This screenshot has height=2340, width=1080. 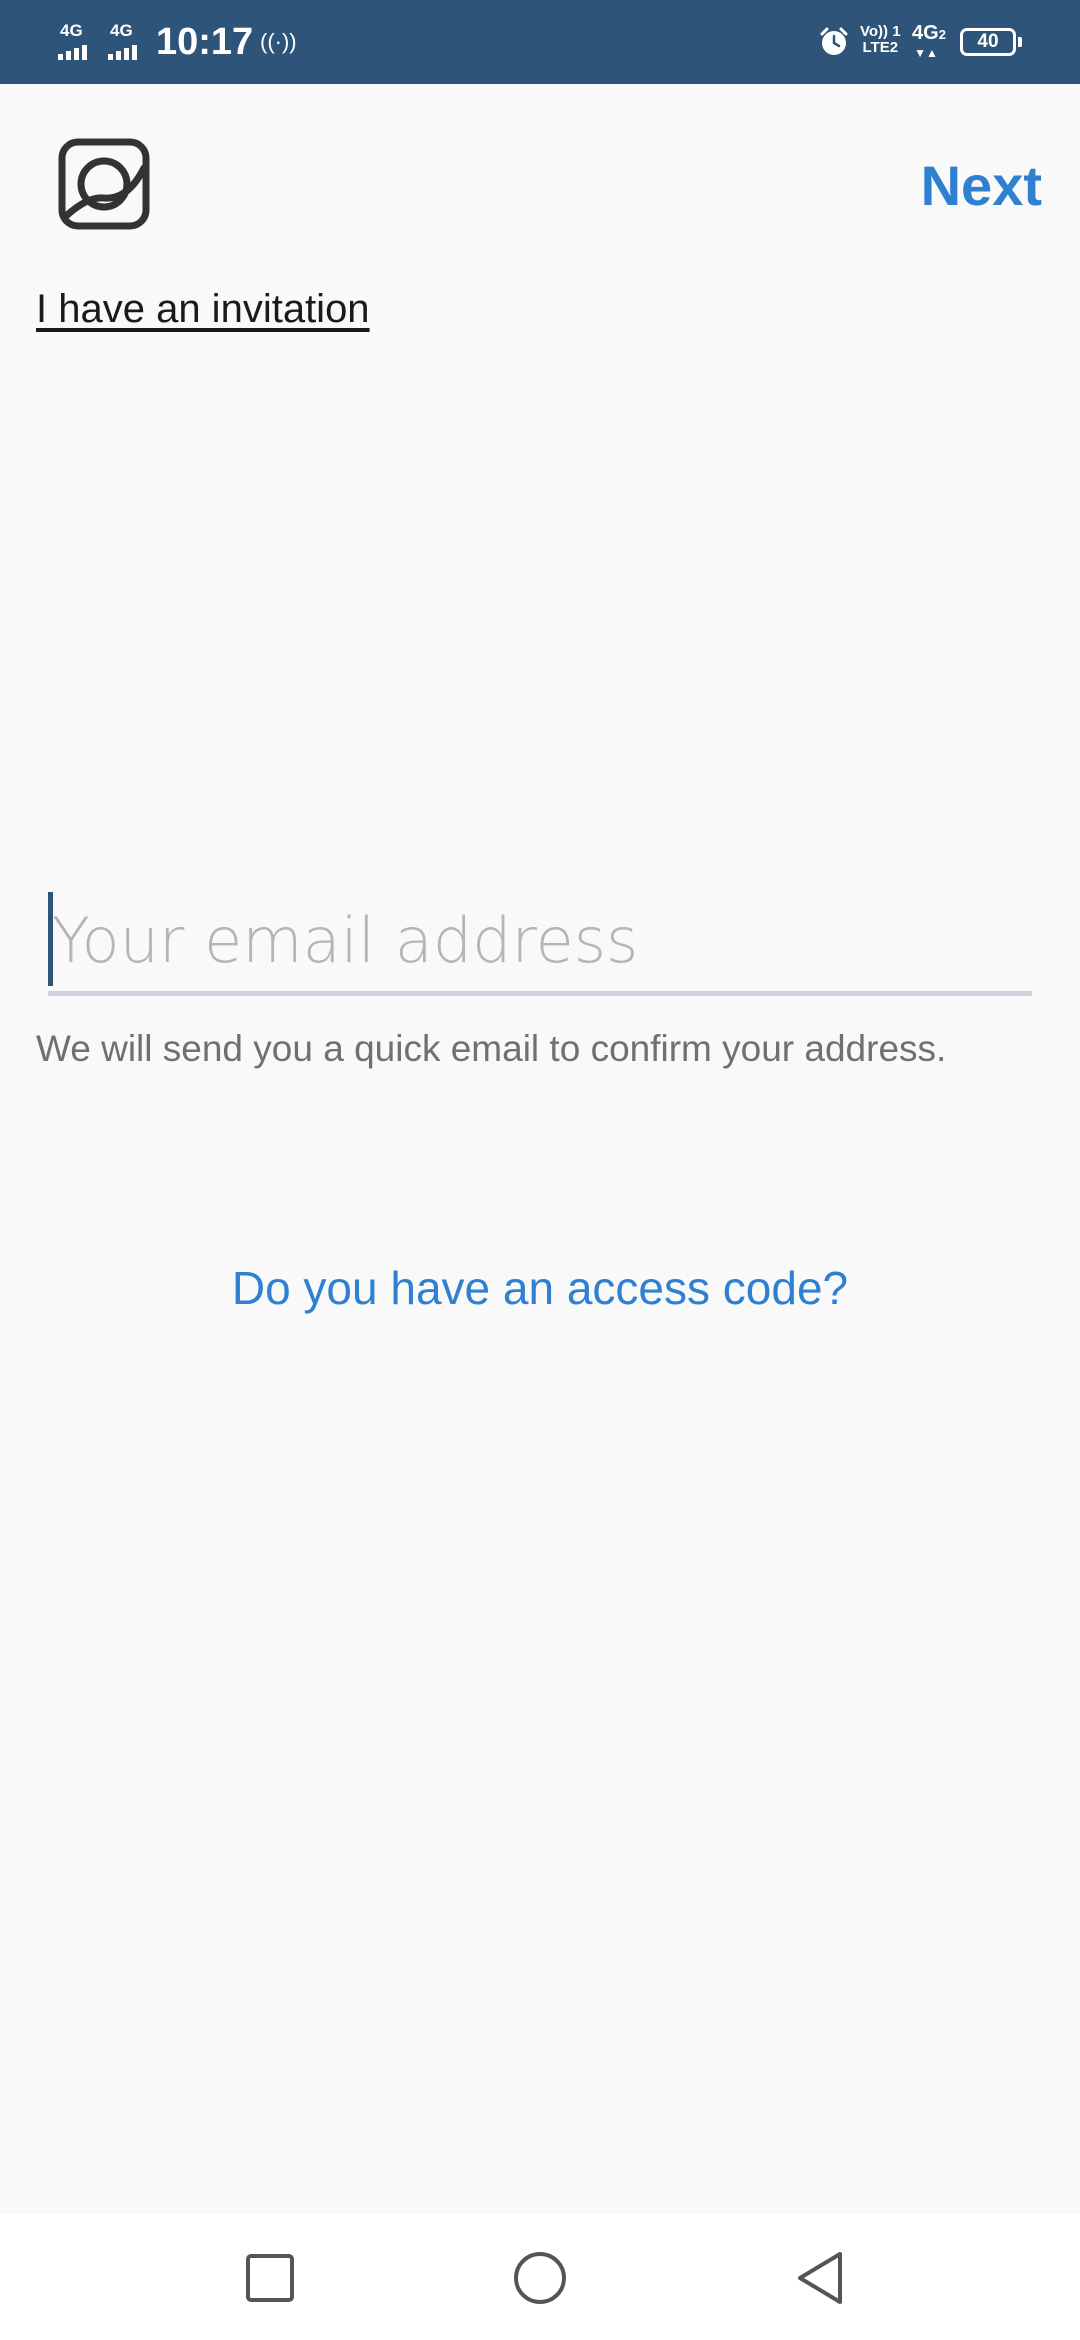 I want to click on volte-icon: Vo)) 1 LTE2, so click(x=880, y=40).